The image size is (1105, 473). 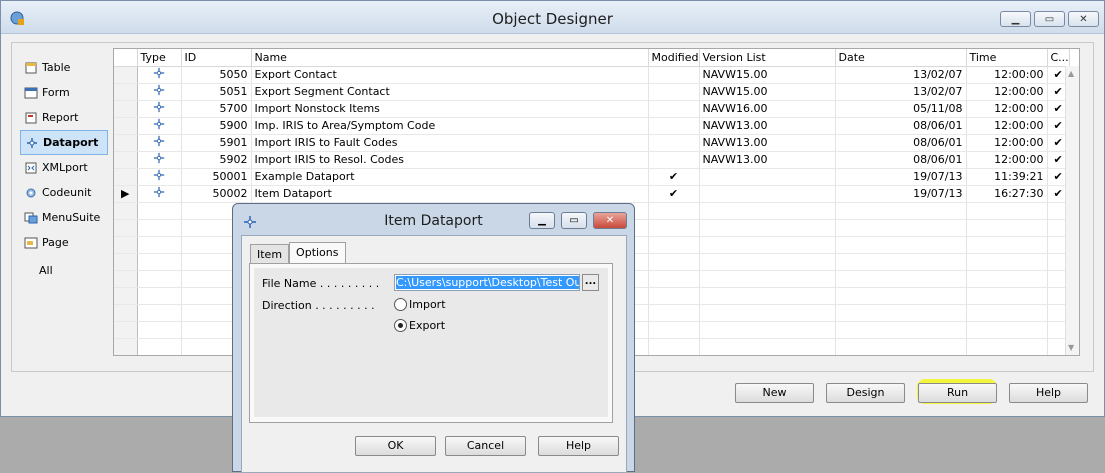 What do you see at coordinates (674, 58) in the screenshot?
I see `column-header-modified: Modified` at bounding box center [674, 58].